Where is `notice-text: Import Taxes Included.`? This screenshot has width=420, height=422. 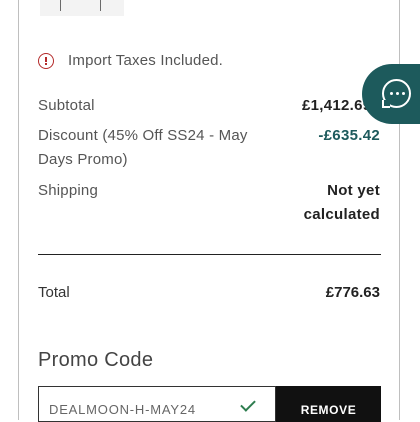 notice-text: Import Taxes Included. is located at coordinates (146, 60).